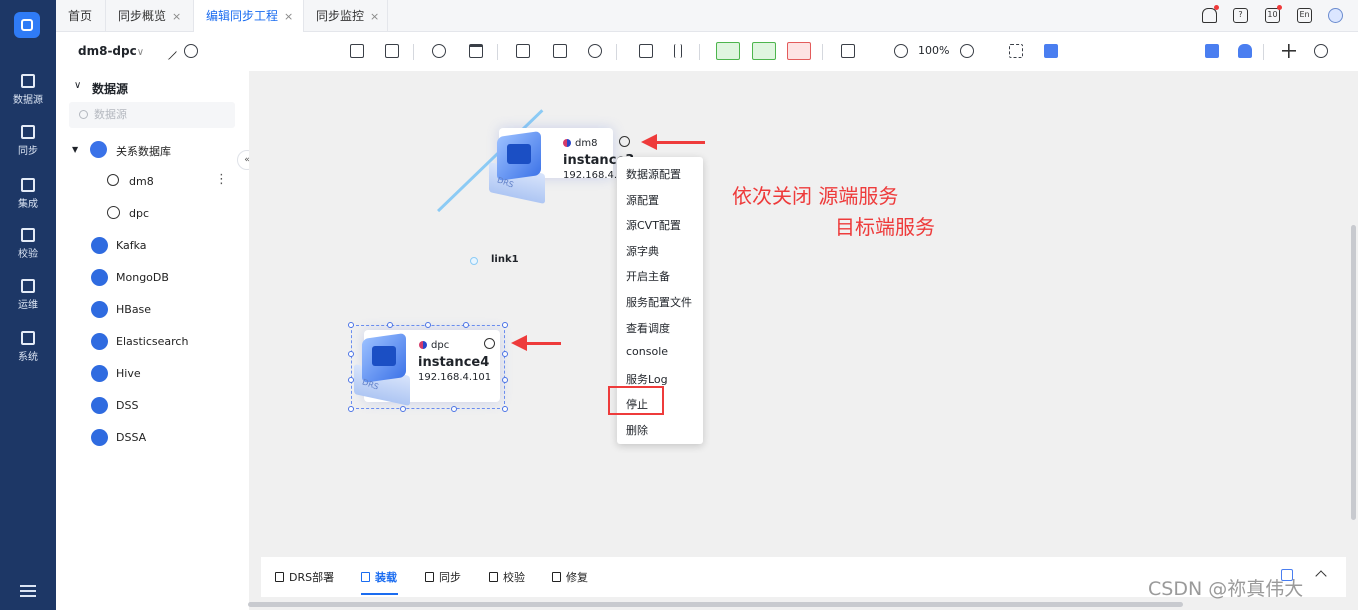 The image size is (1358, 610). What do you see at coordinates (168, 51) in the screenshot?
I see `edit-icon` at bounding box center [168, 51].